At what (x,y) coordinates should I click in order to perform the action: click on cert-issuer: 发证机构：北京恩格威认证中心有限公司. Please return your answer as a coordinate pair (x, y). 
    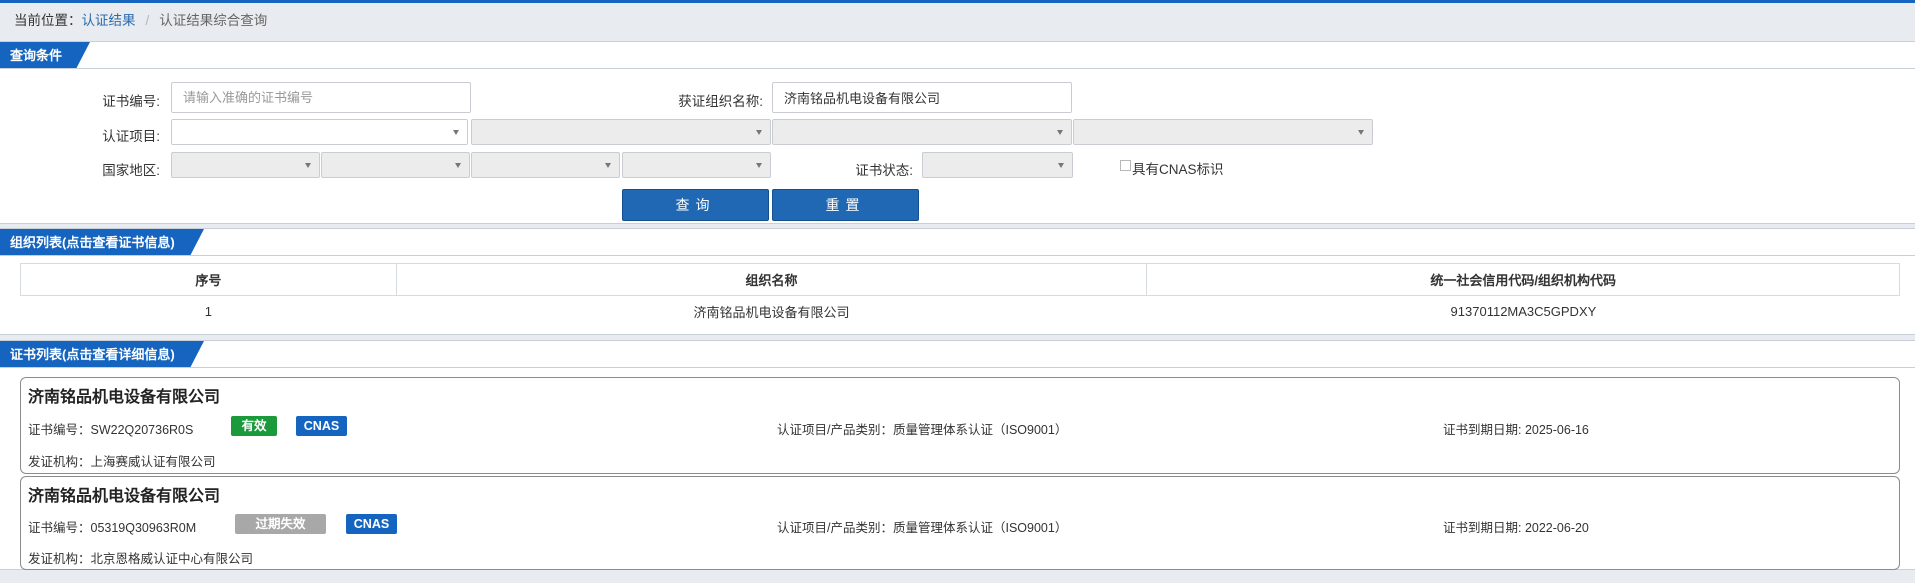
    Looking at the image, I should click on (141, 559).